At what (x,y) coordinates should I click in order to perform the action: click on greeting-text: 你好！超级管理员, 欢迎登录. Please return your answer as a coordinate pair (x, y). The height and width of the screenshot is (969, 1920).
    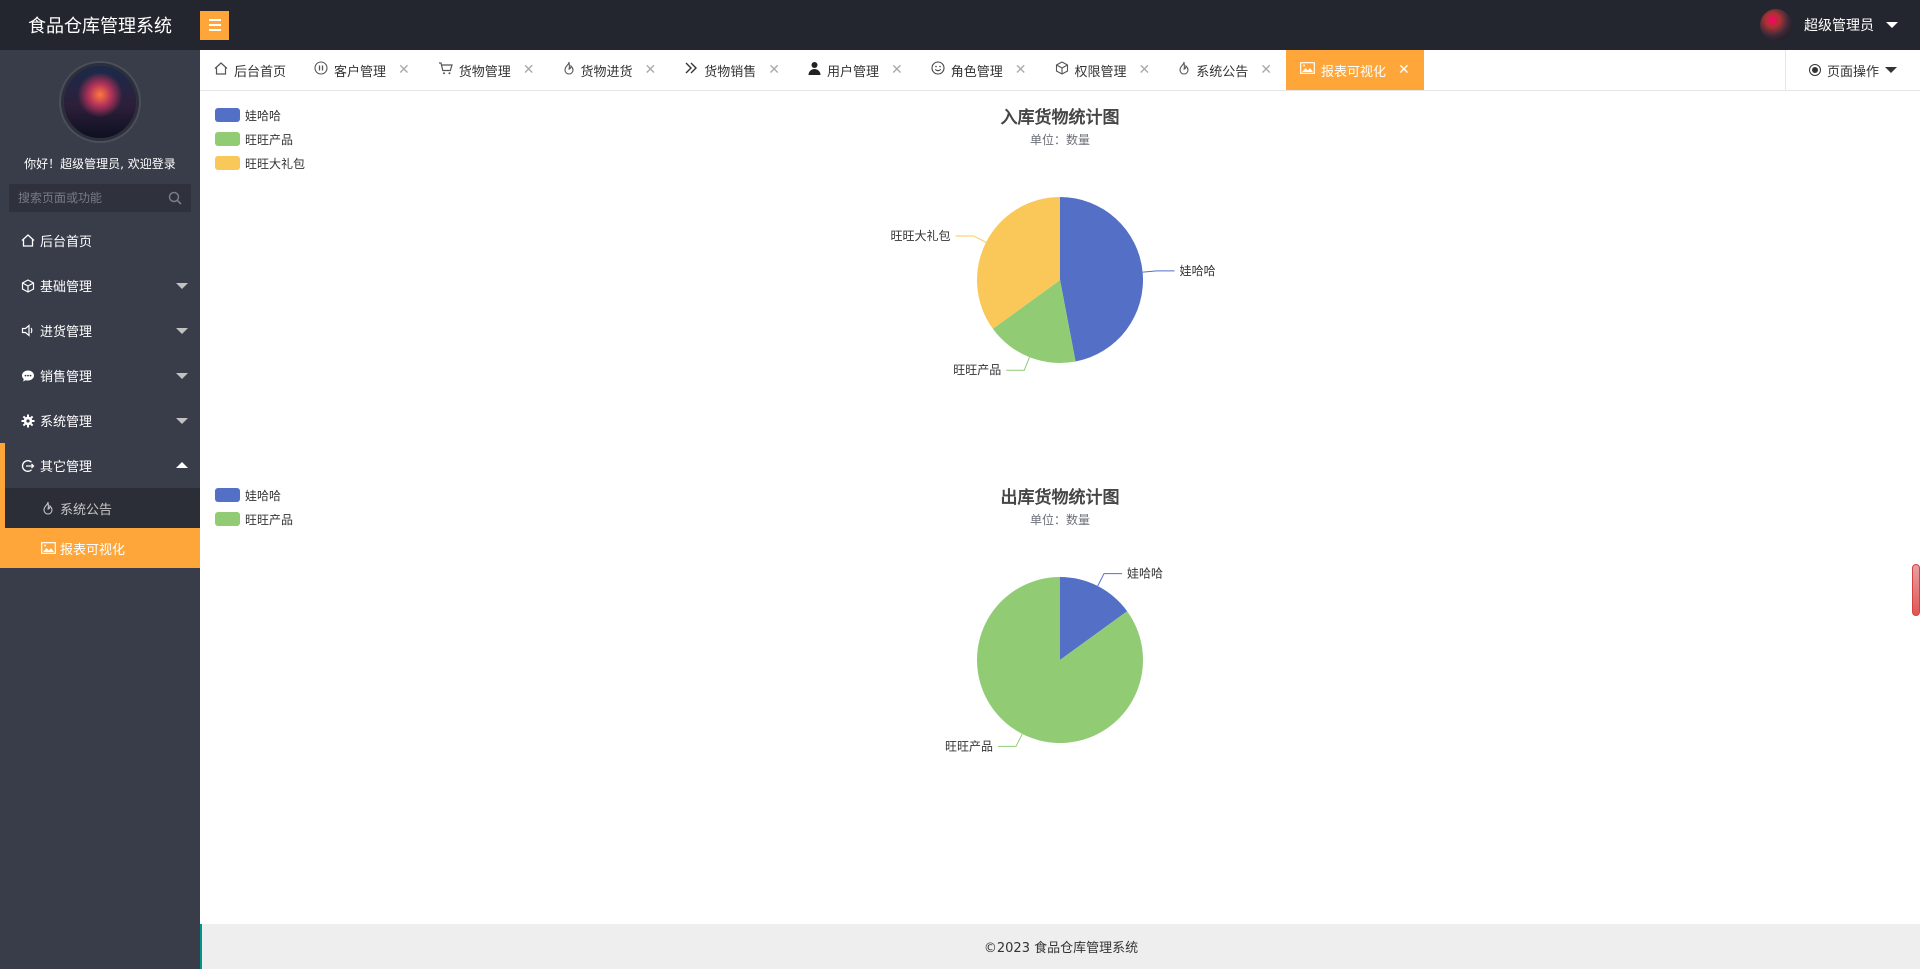
    Looking at the image, I should click on (100, 164).